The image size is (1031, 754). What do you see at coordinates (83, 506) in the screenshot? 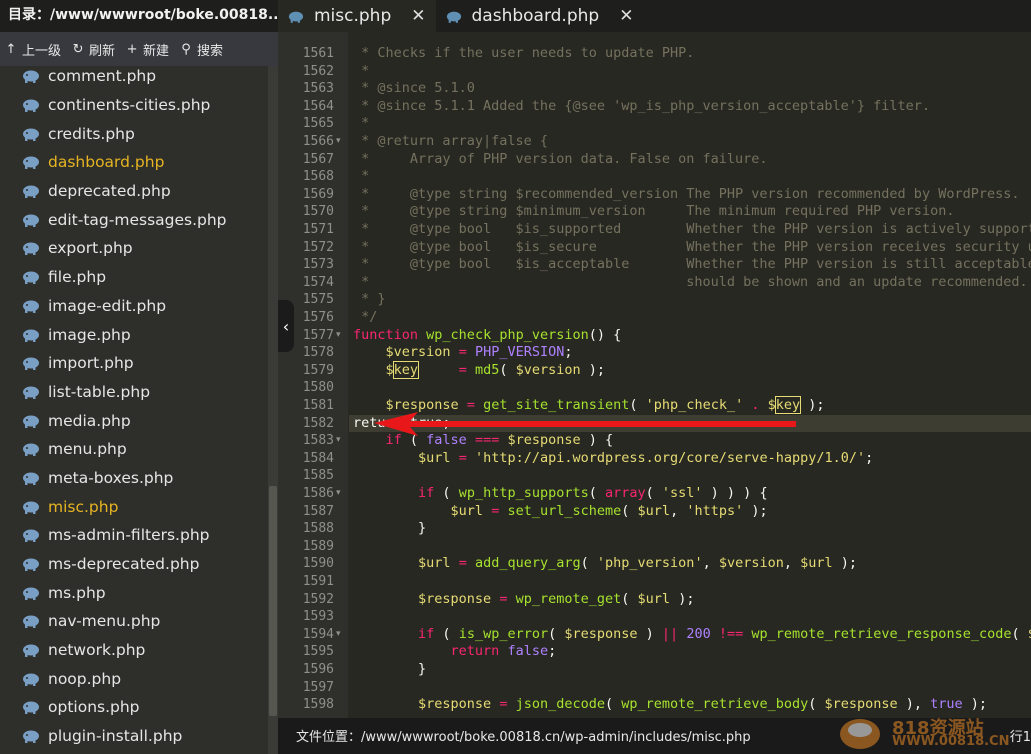
I see `file-name: misc.php` at bounding box center [83, 506].